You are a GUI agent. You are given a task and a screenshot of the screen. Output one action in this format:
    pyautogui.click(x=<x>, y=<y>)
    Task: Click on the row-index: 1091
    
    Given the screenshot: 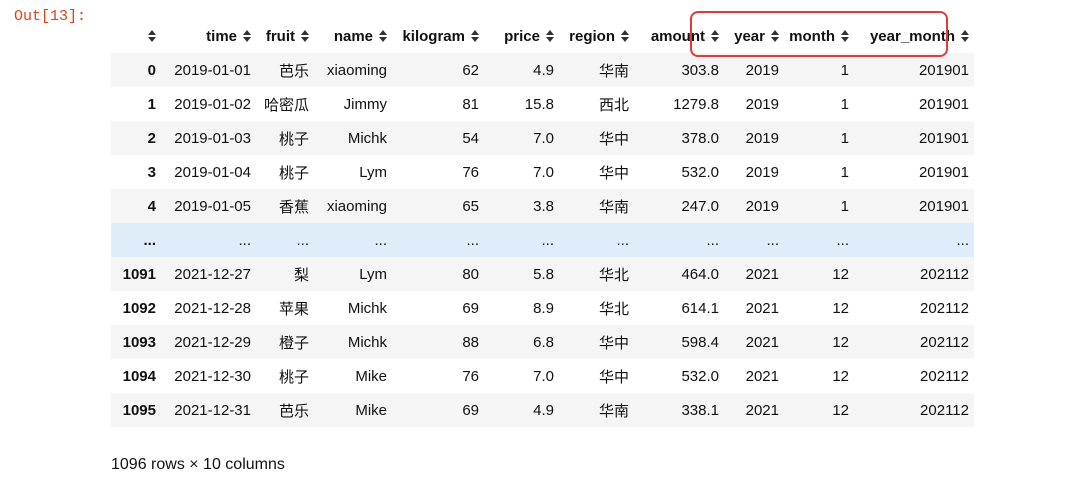 What is the action you would take?
    pyautogui.click(x=139, y=274)
    